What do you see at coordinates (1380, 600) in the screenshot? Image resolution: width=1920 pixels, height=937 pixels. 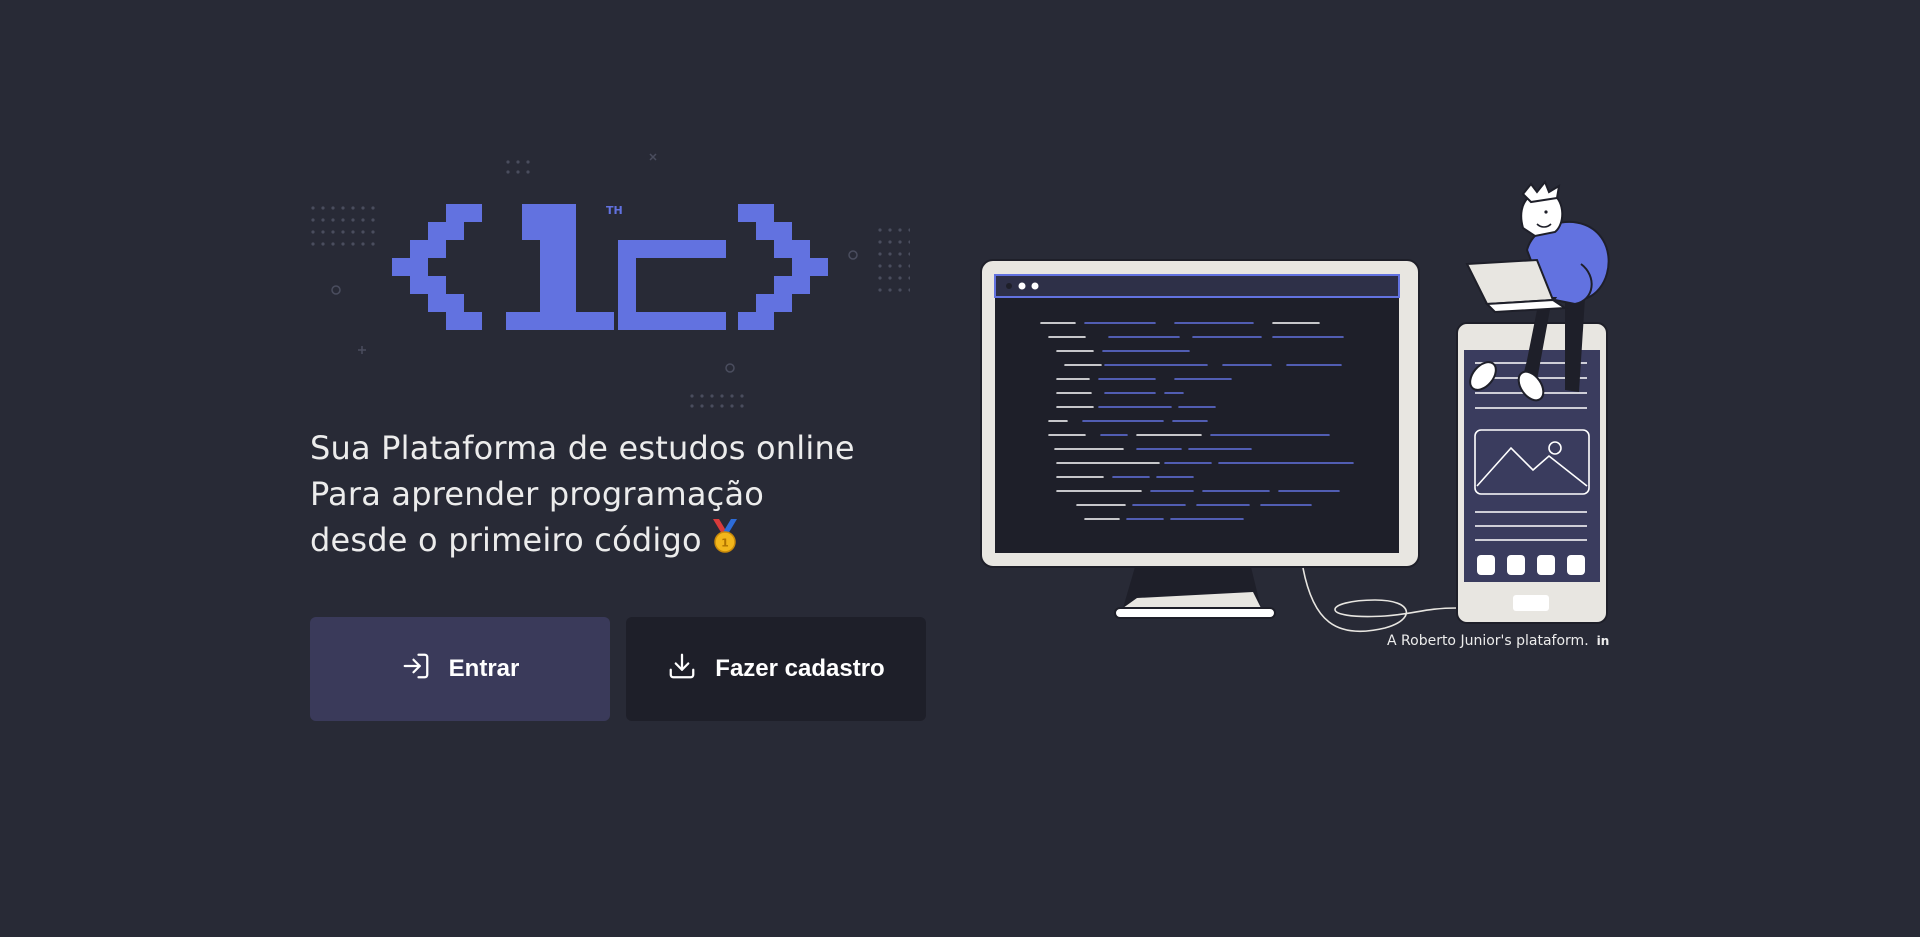 I see `cable` at bounding box center [1380, 600].